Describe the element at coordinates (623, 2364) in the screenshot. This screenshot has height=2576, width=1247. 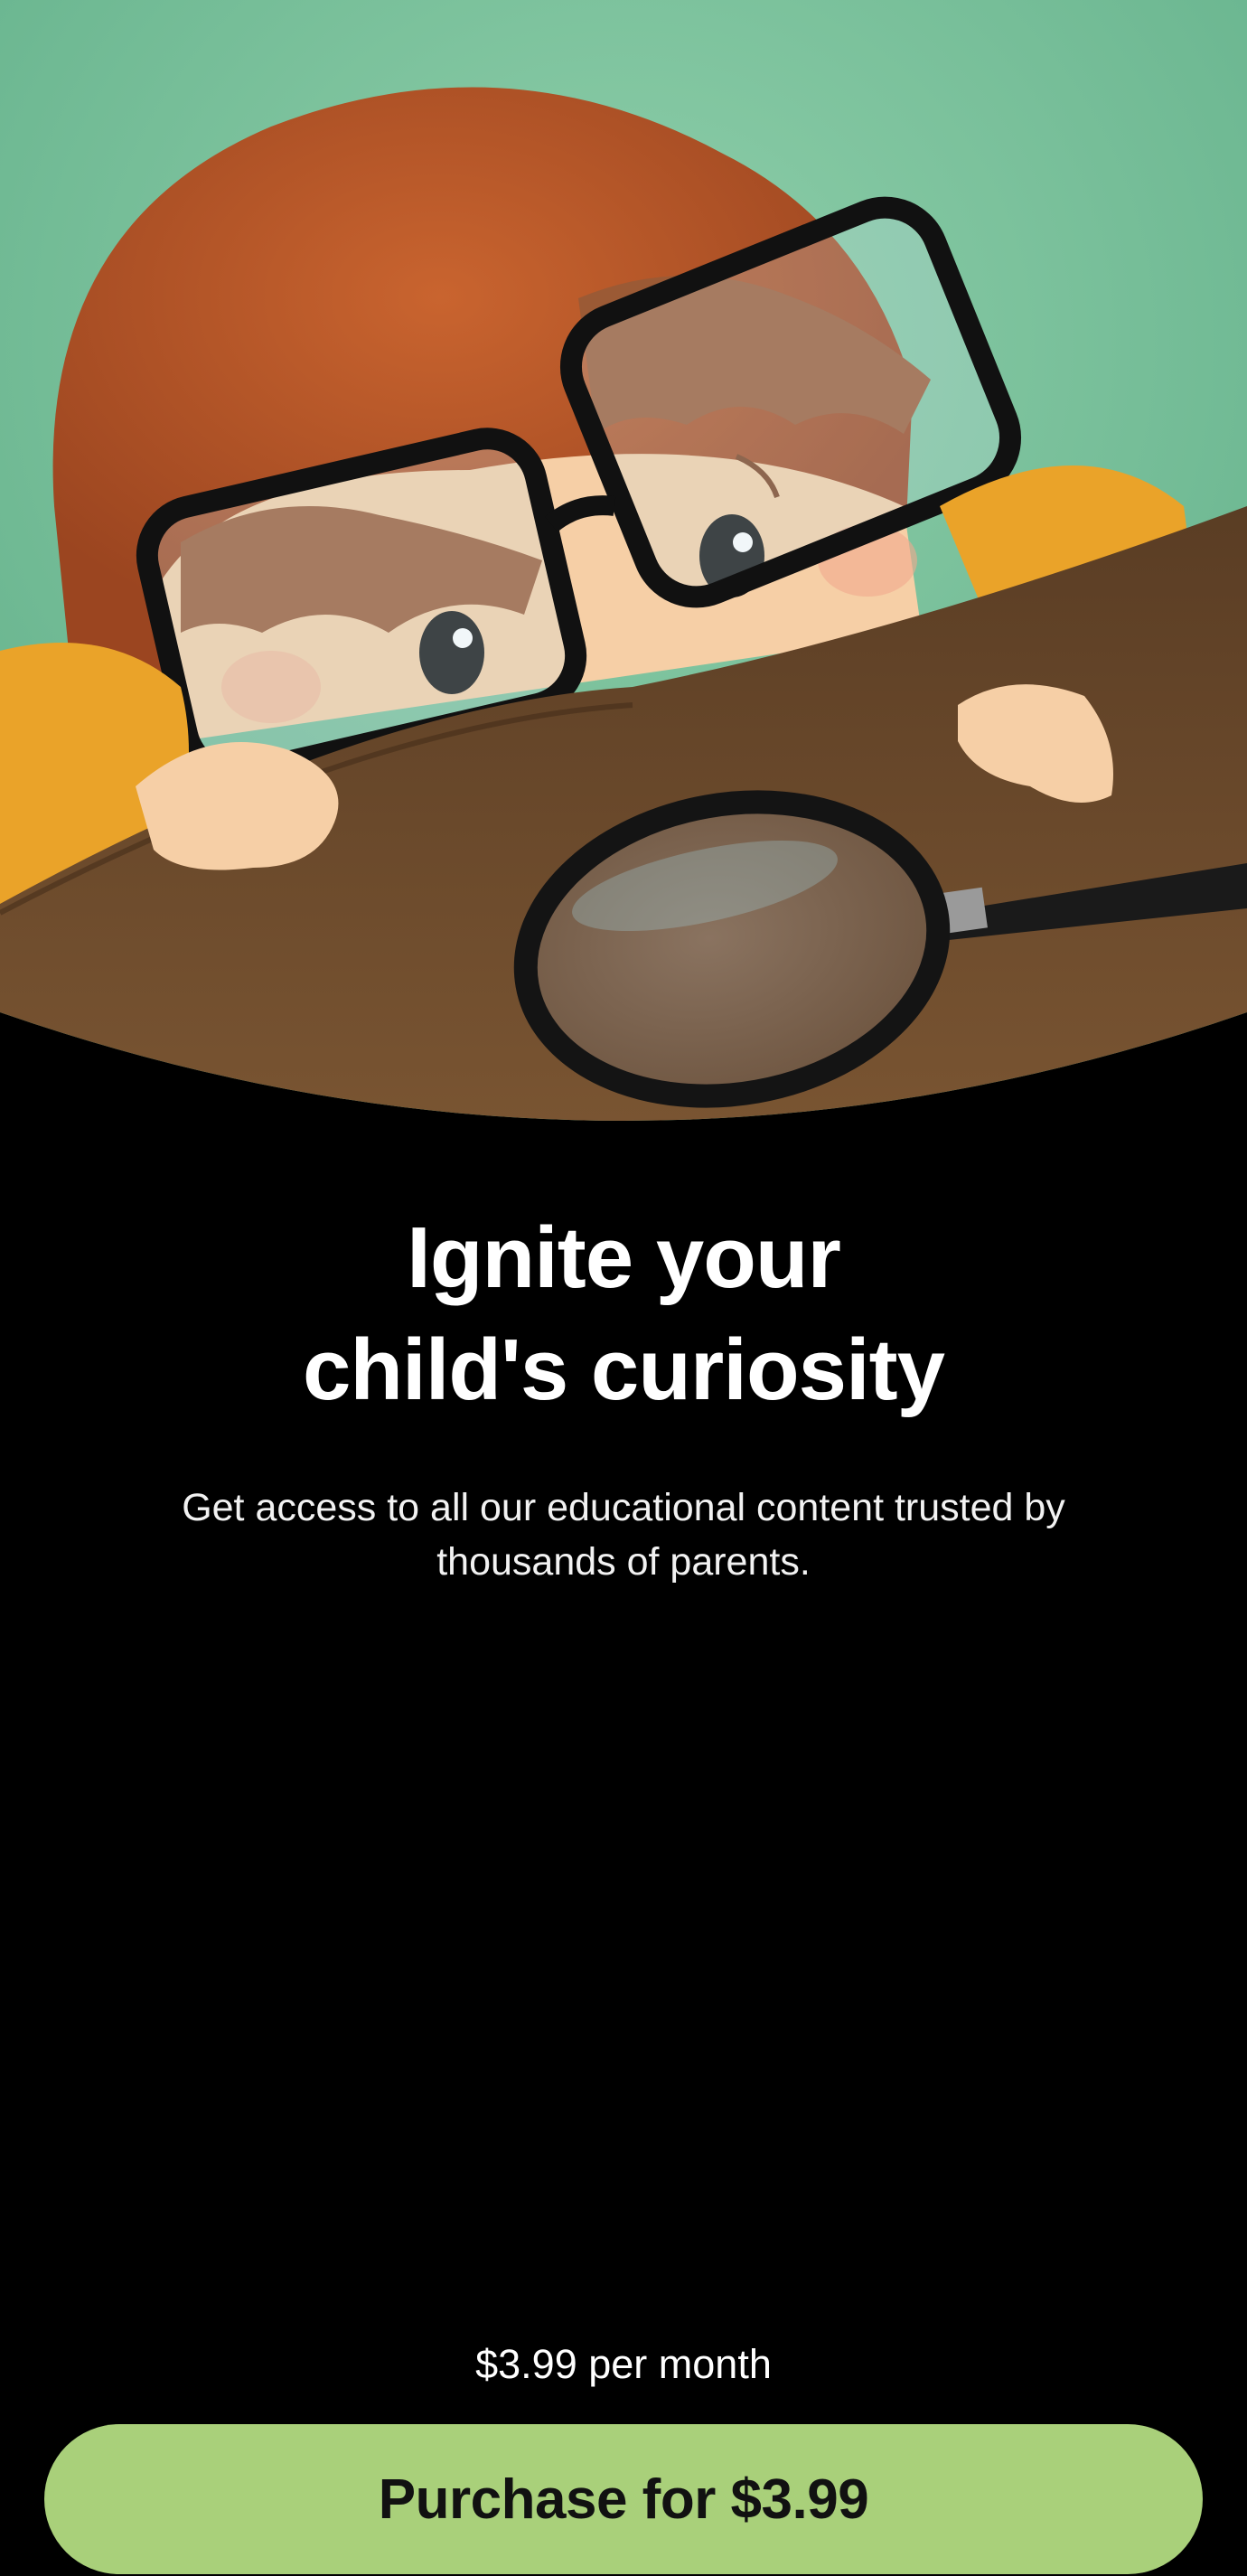
I see `price-label: $3.99 per month` at that location.